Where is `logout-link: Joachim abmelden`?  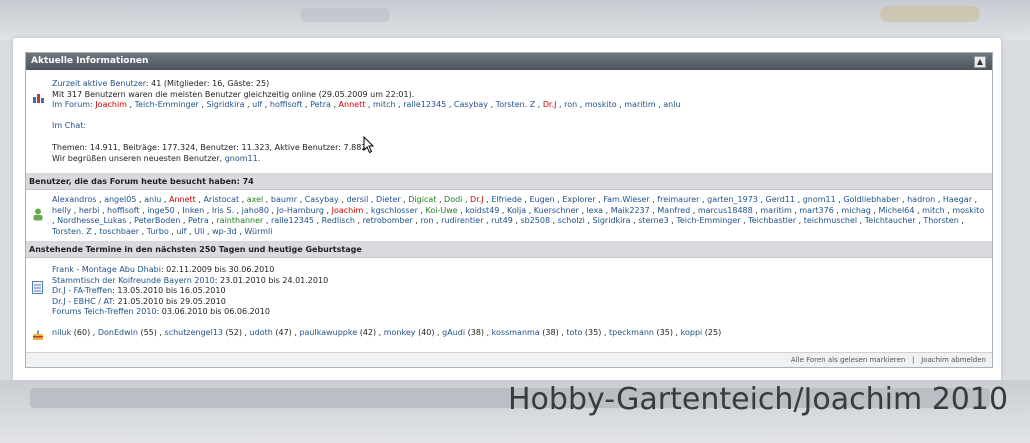
logout-link: Joachim abmelden is located at coordinates (953, 360).